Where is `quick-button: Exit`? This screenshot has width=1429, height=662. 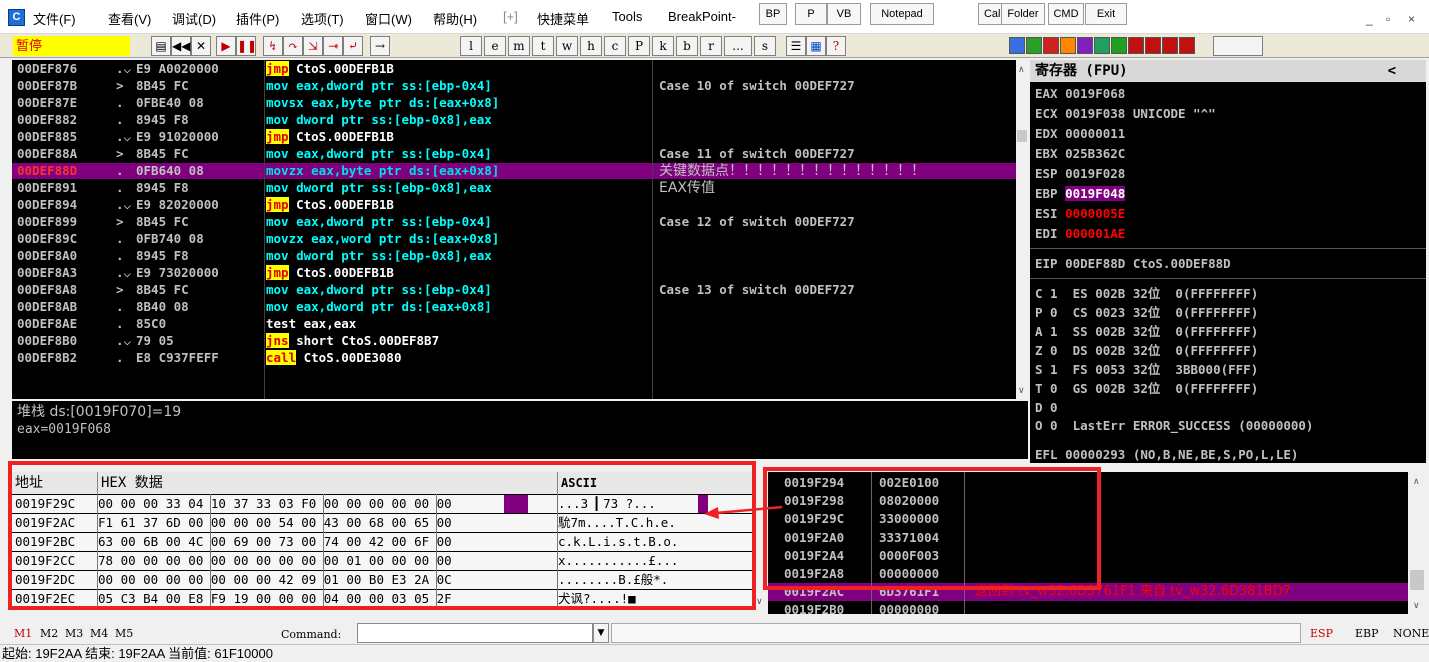
quick-button: Exit is located at coordinates (1106, 14).